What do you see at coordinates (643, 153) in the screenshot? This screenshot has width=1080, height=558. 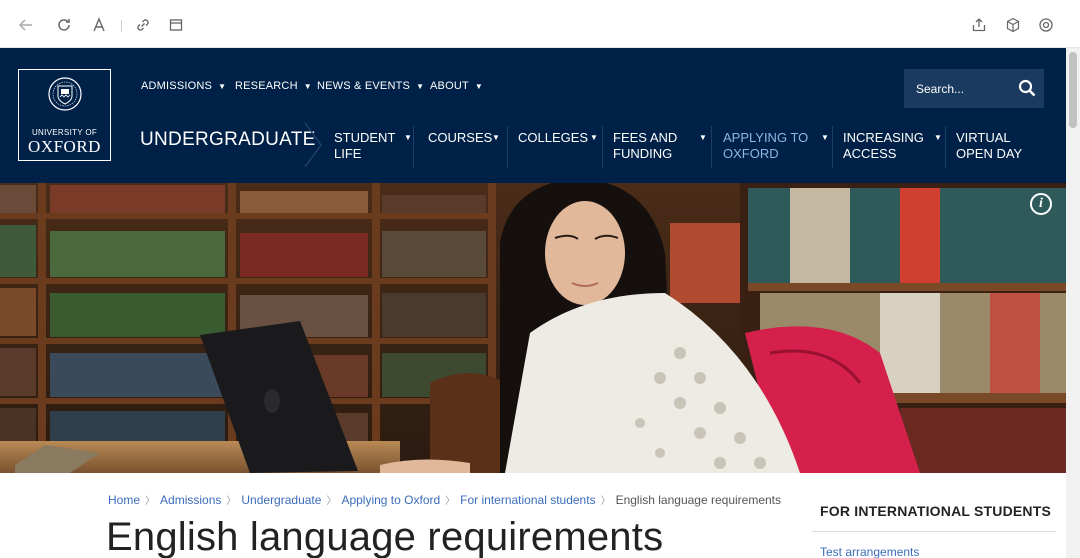 I see `main-nav-label: FUNDING` at bounding box center [643, 153].